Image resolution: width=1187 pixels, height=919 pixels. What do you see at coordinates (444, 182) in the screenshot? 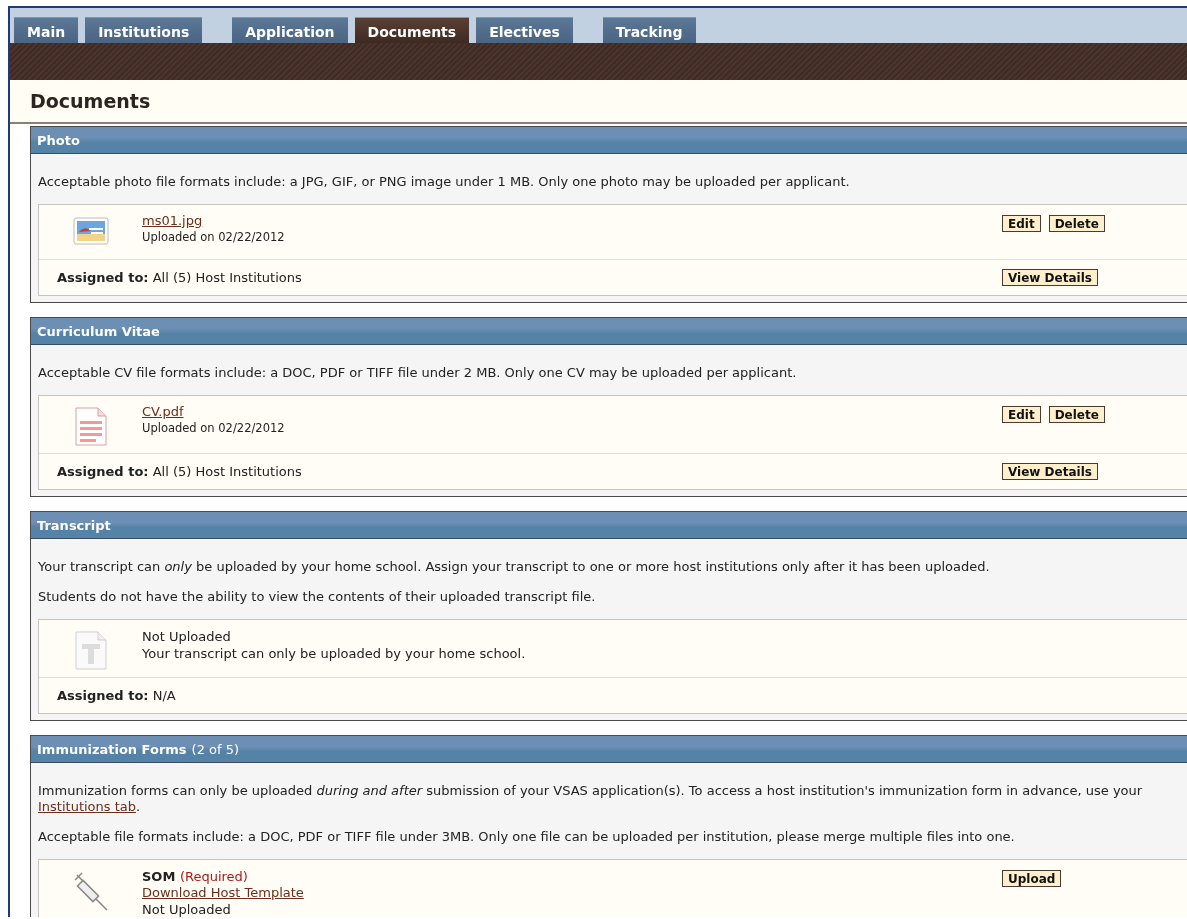
I see `description-text: Acceptable photo file formats include: a JPG, GIF, or PNG image under 1 MB. Only one photo may be uploaded per applicant.` at bounding box center [444, 182].